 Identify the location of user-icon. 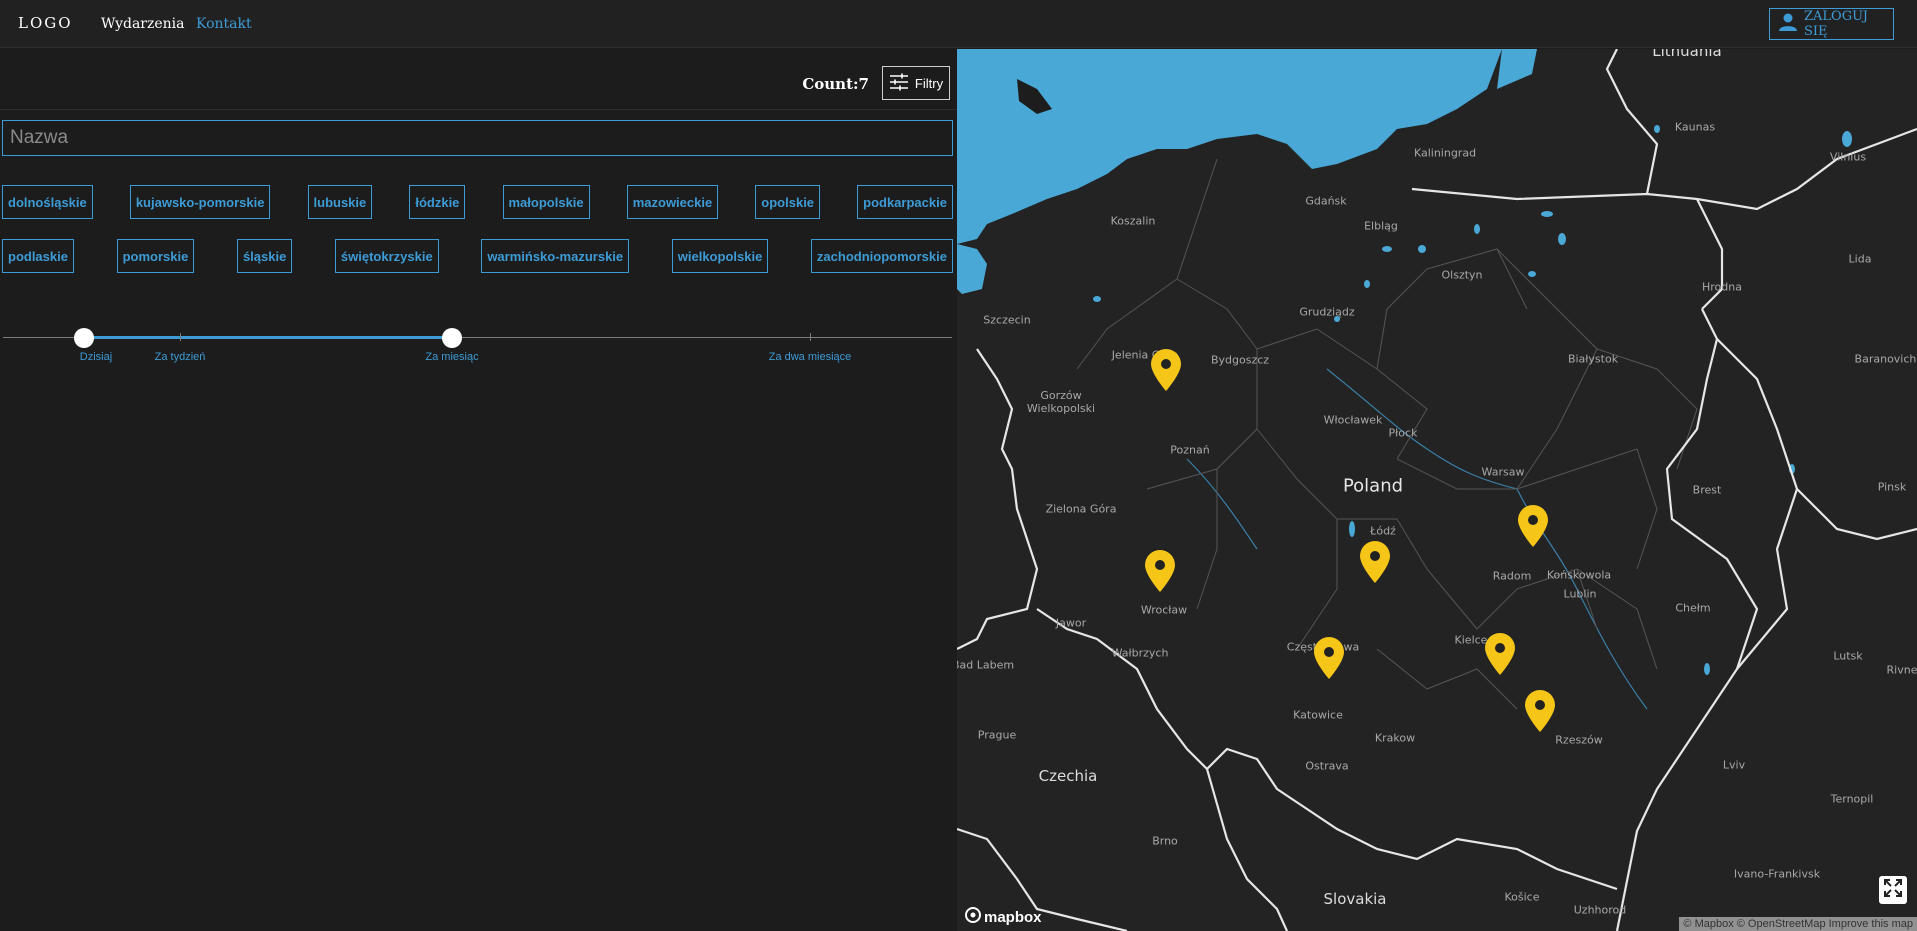
(1788, 24).